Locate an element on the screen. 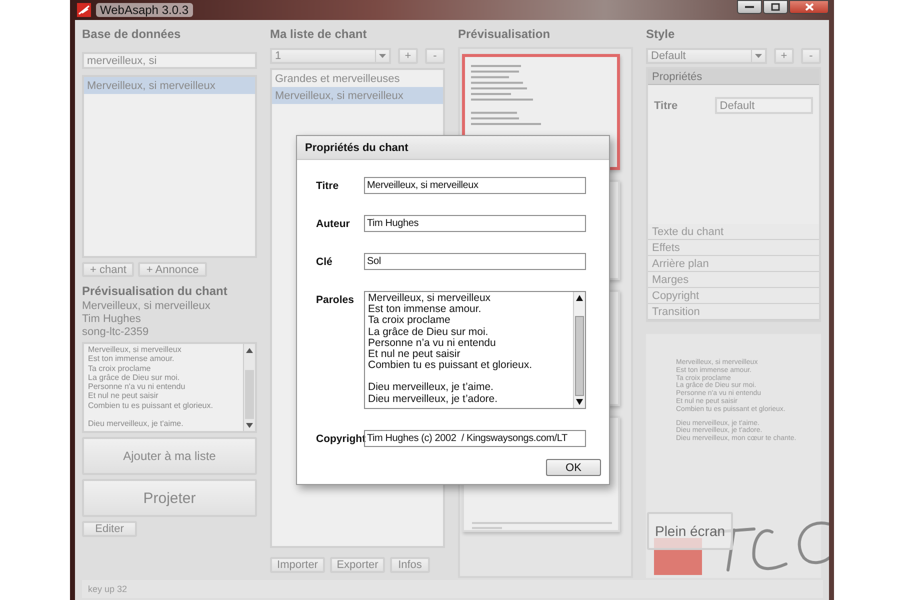 This screenshot has width=900, height=600. section-heading: Base de données is located at coordinates (132, 34).